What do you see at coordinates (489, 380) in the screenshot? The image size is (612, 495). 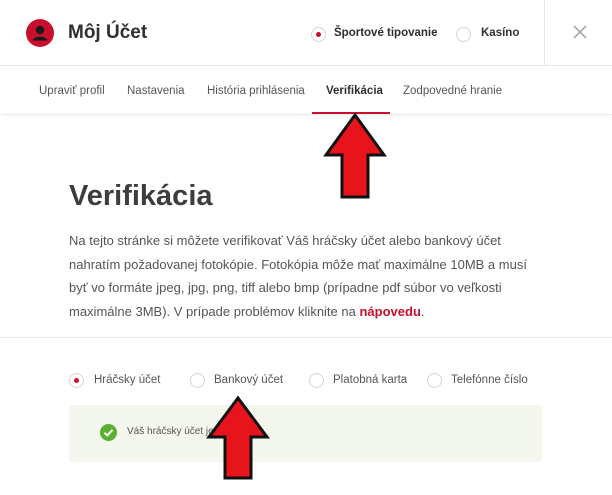 I see `phone-number-label: Telefónne číslo` at bounding box center [489, 380].